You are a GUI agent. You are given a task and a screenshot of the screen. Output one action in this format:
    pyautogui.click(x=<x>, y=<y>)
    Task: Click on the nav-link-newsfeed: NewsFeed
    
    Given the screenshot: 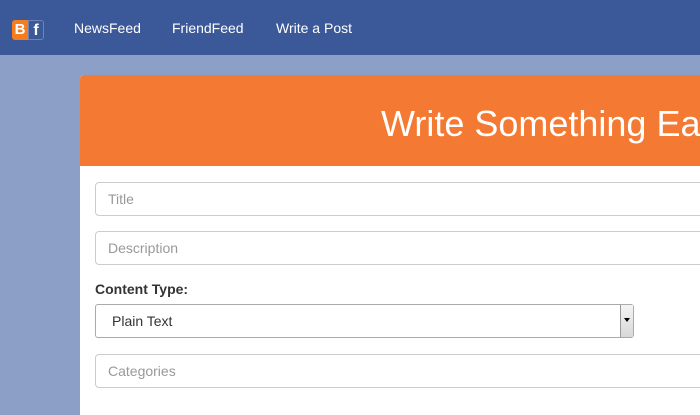 What is the action you would take?
    pyautogui.click(x=107, y=28)
    